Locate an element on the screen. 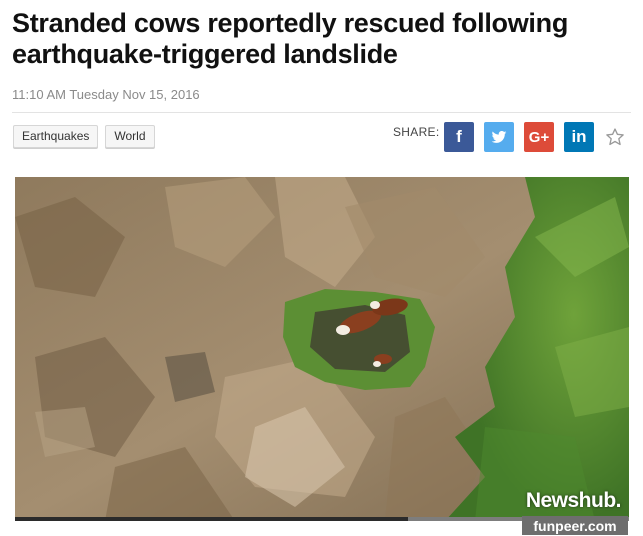  linkedin-icon: in is located at coordinates (579, 136).